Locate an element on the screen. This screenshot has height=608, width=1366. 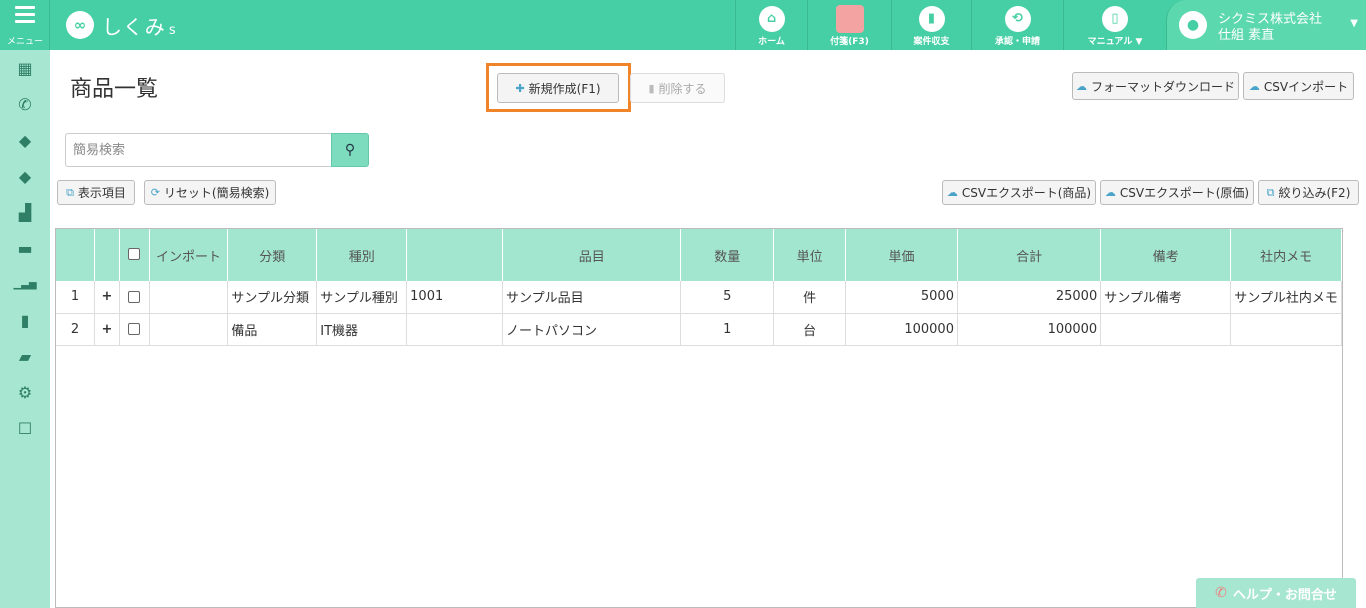
reset-button: ⟳ リセット(簡易検索) is located at coordinates (210, 192).